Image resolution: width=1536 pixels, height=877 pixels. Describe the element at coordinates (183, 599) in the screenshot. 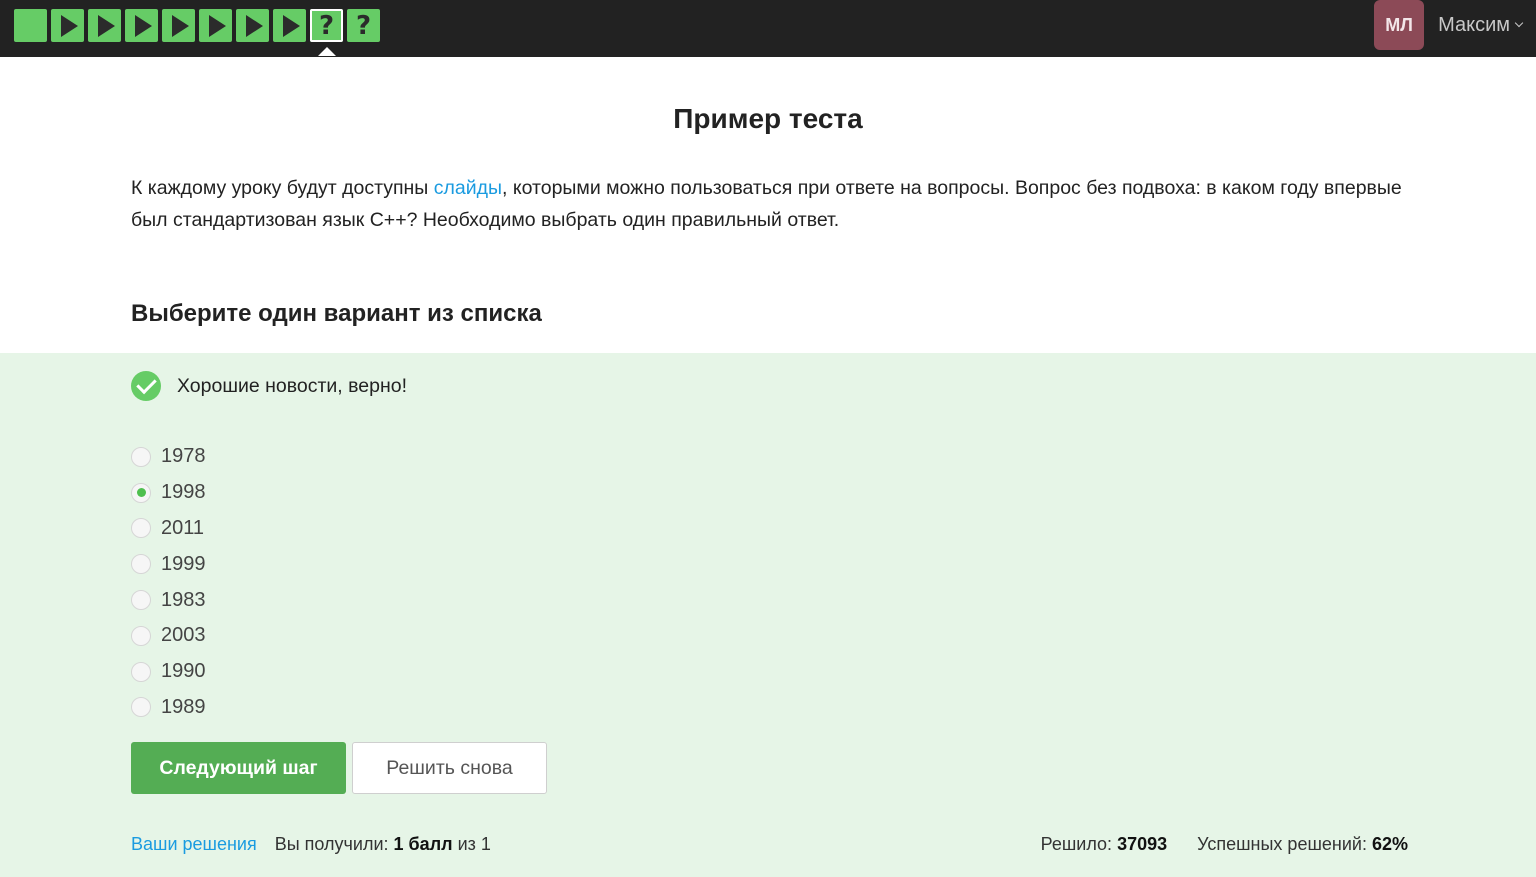

I see `option-label: 1983` at that location.